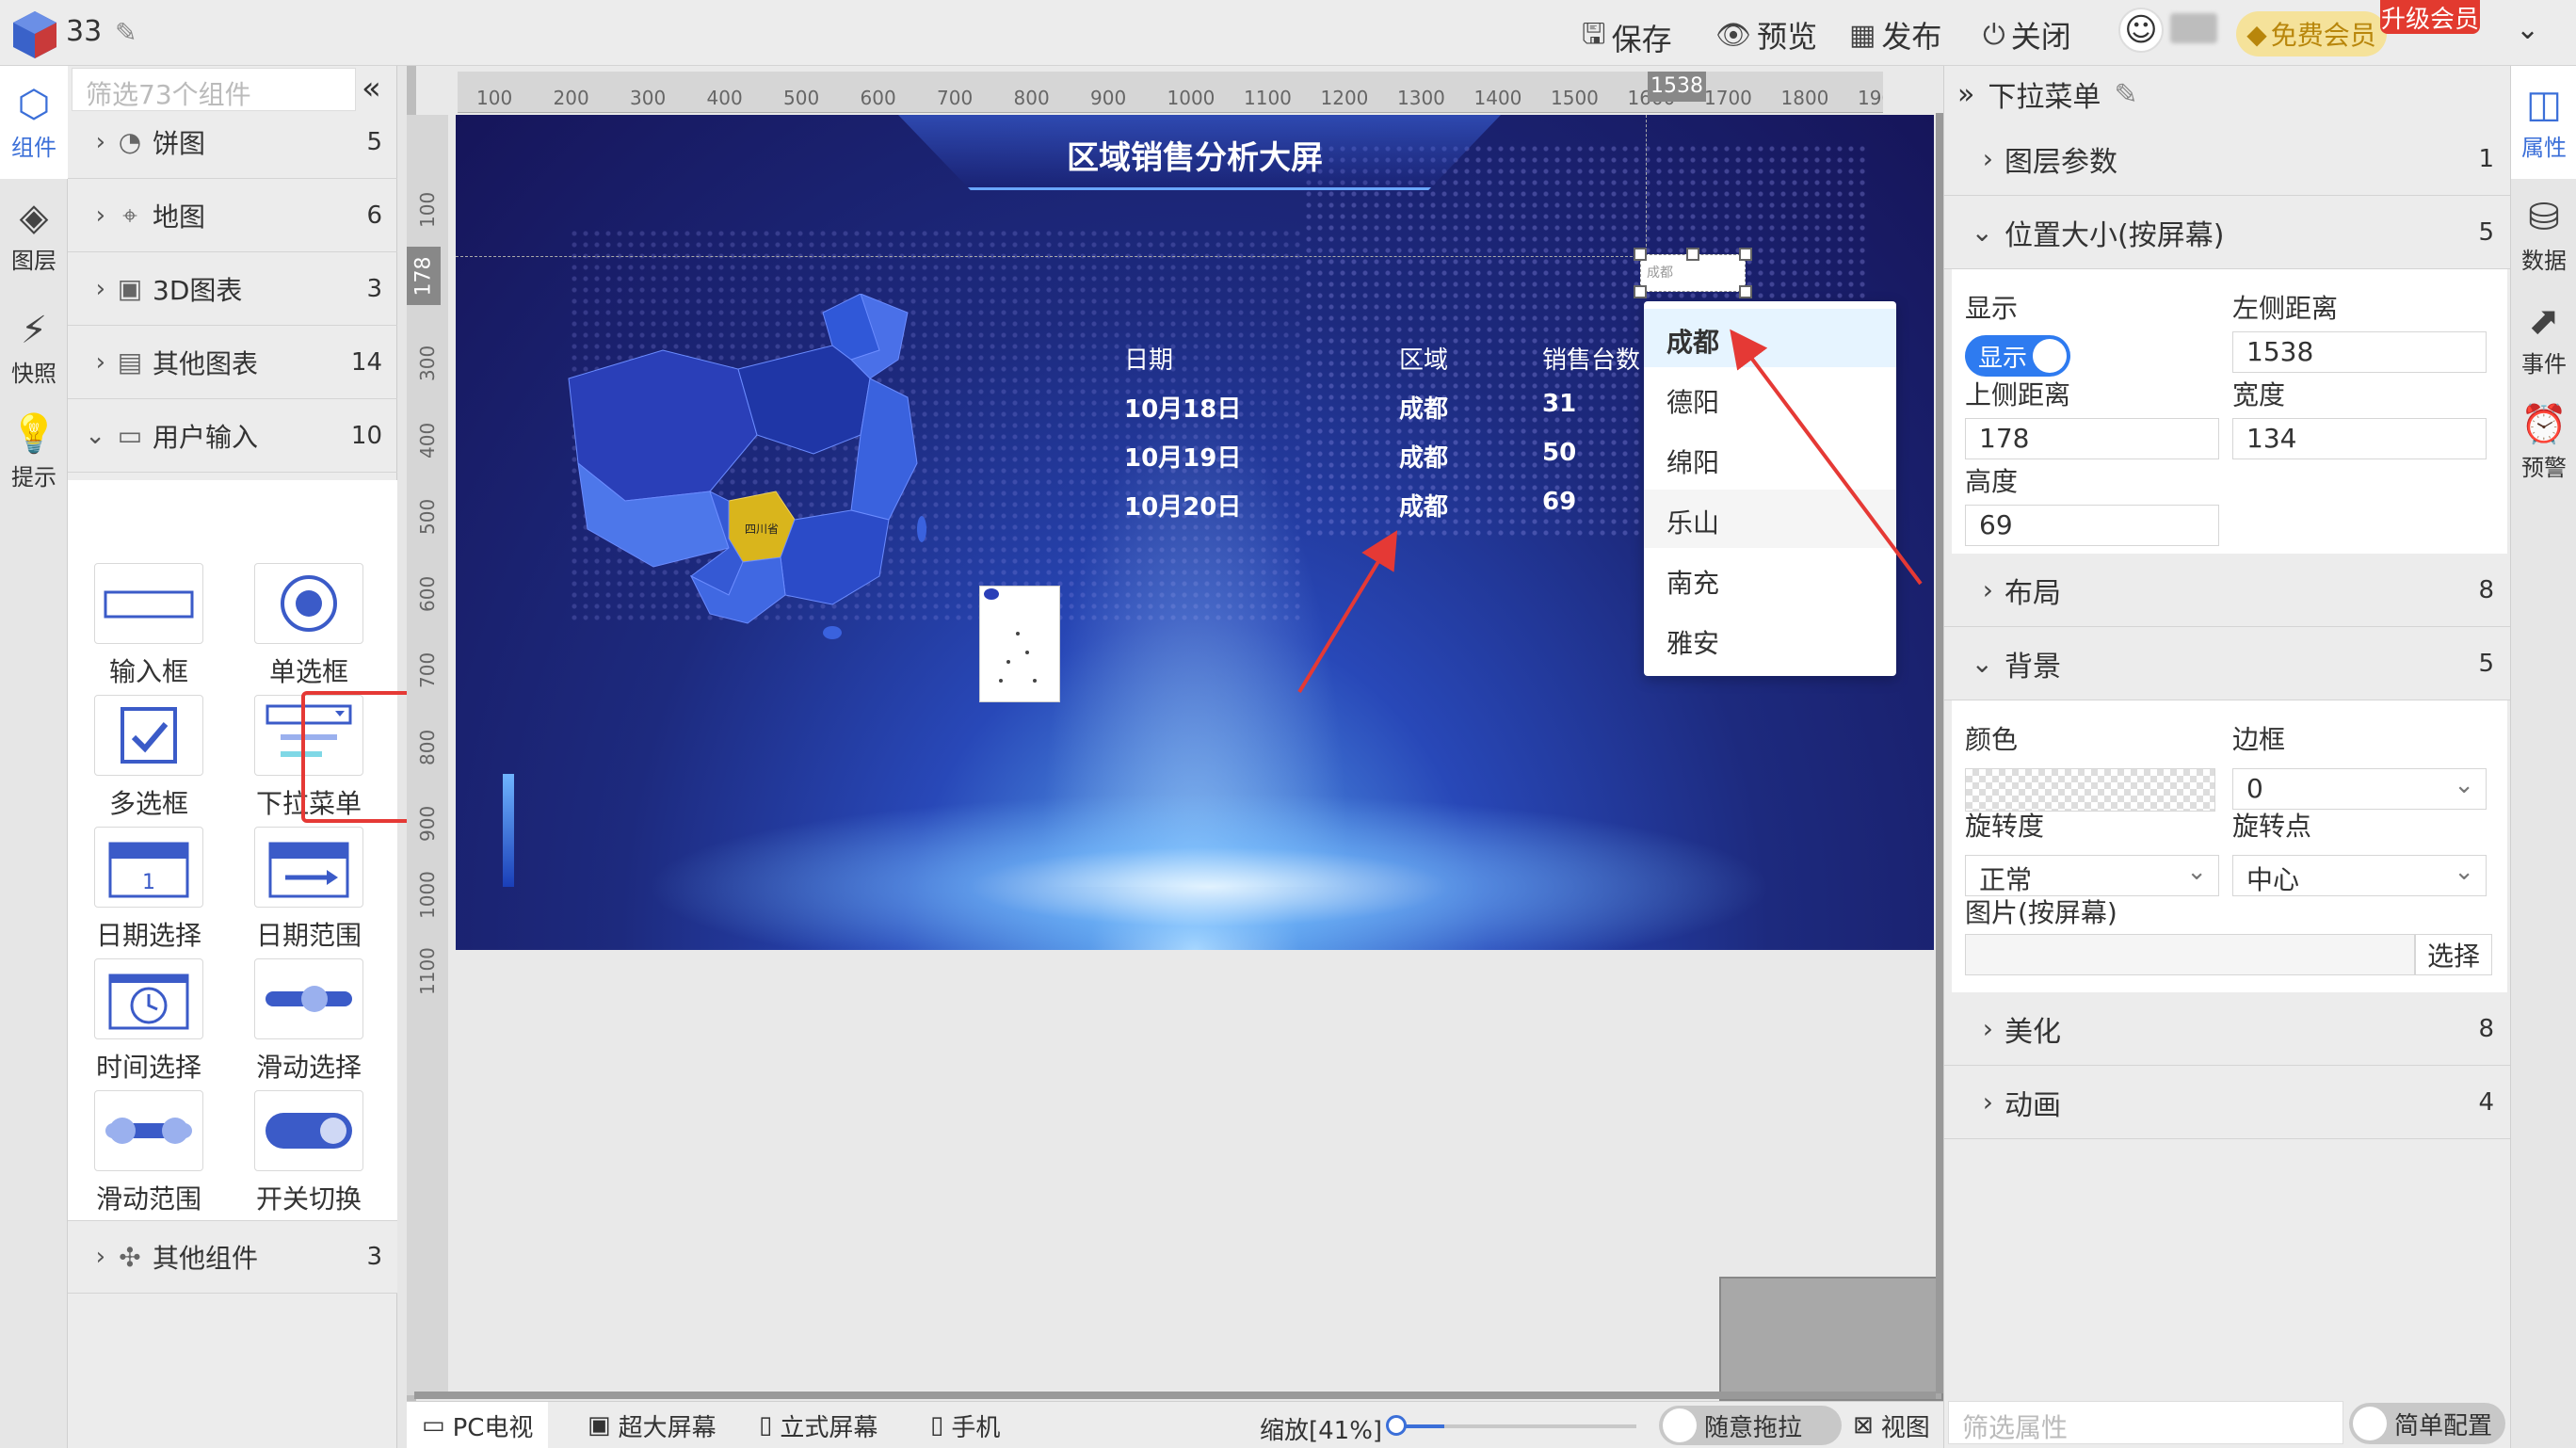 The width and height of the screenshot is (2576, 1448). Describe the element at coordinates (1515, 1426) in the screenshot. I see `zoom-slider-track` at that location.